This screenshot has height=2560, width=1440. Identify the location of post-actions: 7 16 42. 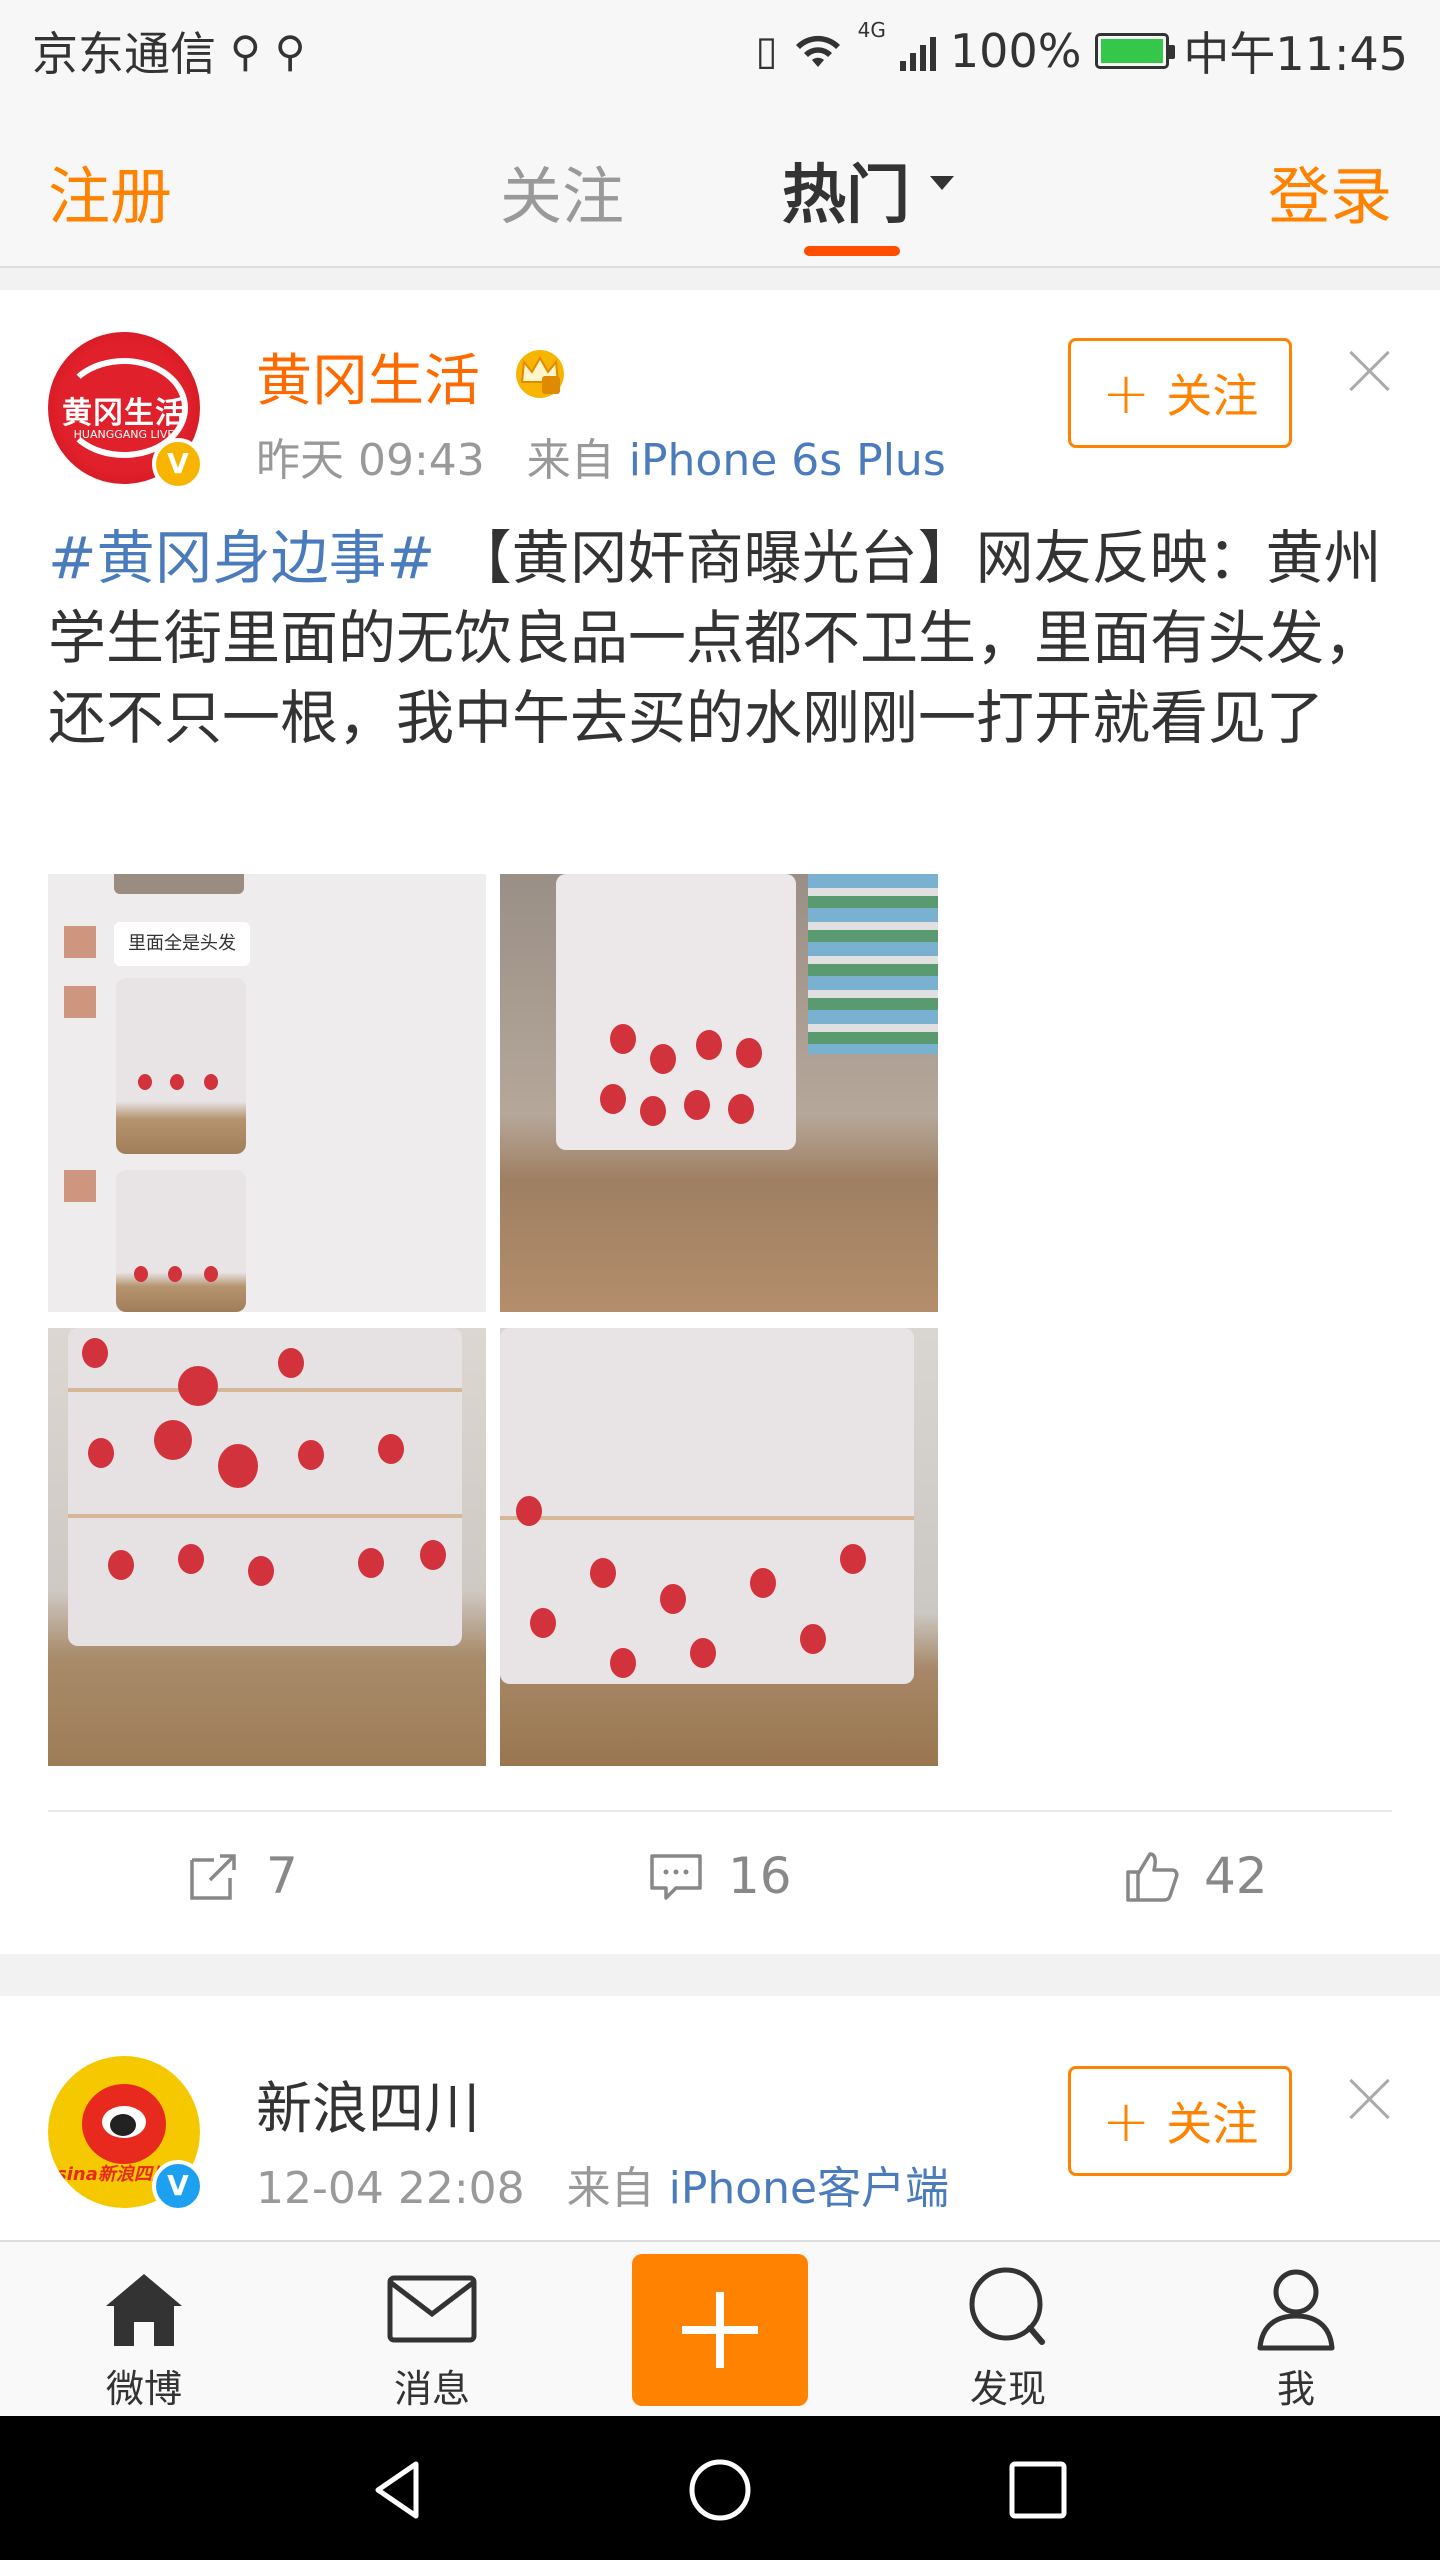
(720, 1883).